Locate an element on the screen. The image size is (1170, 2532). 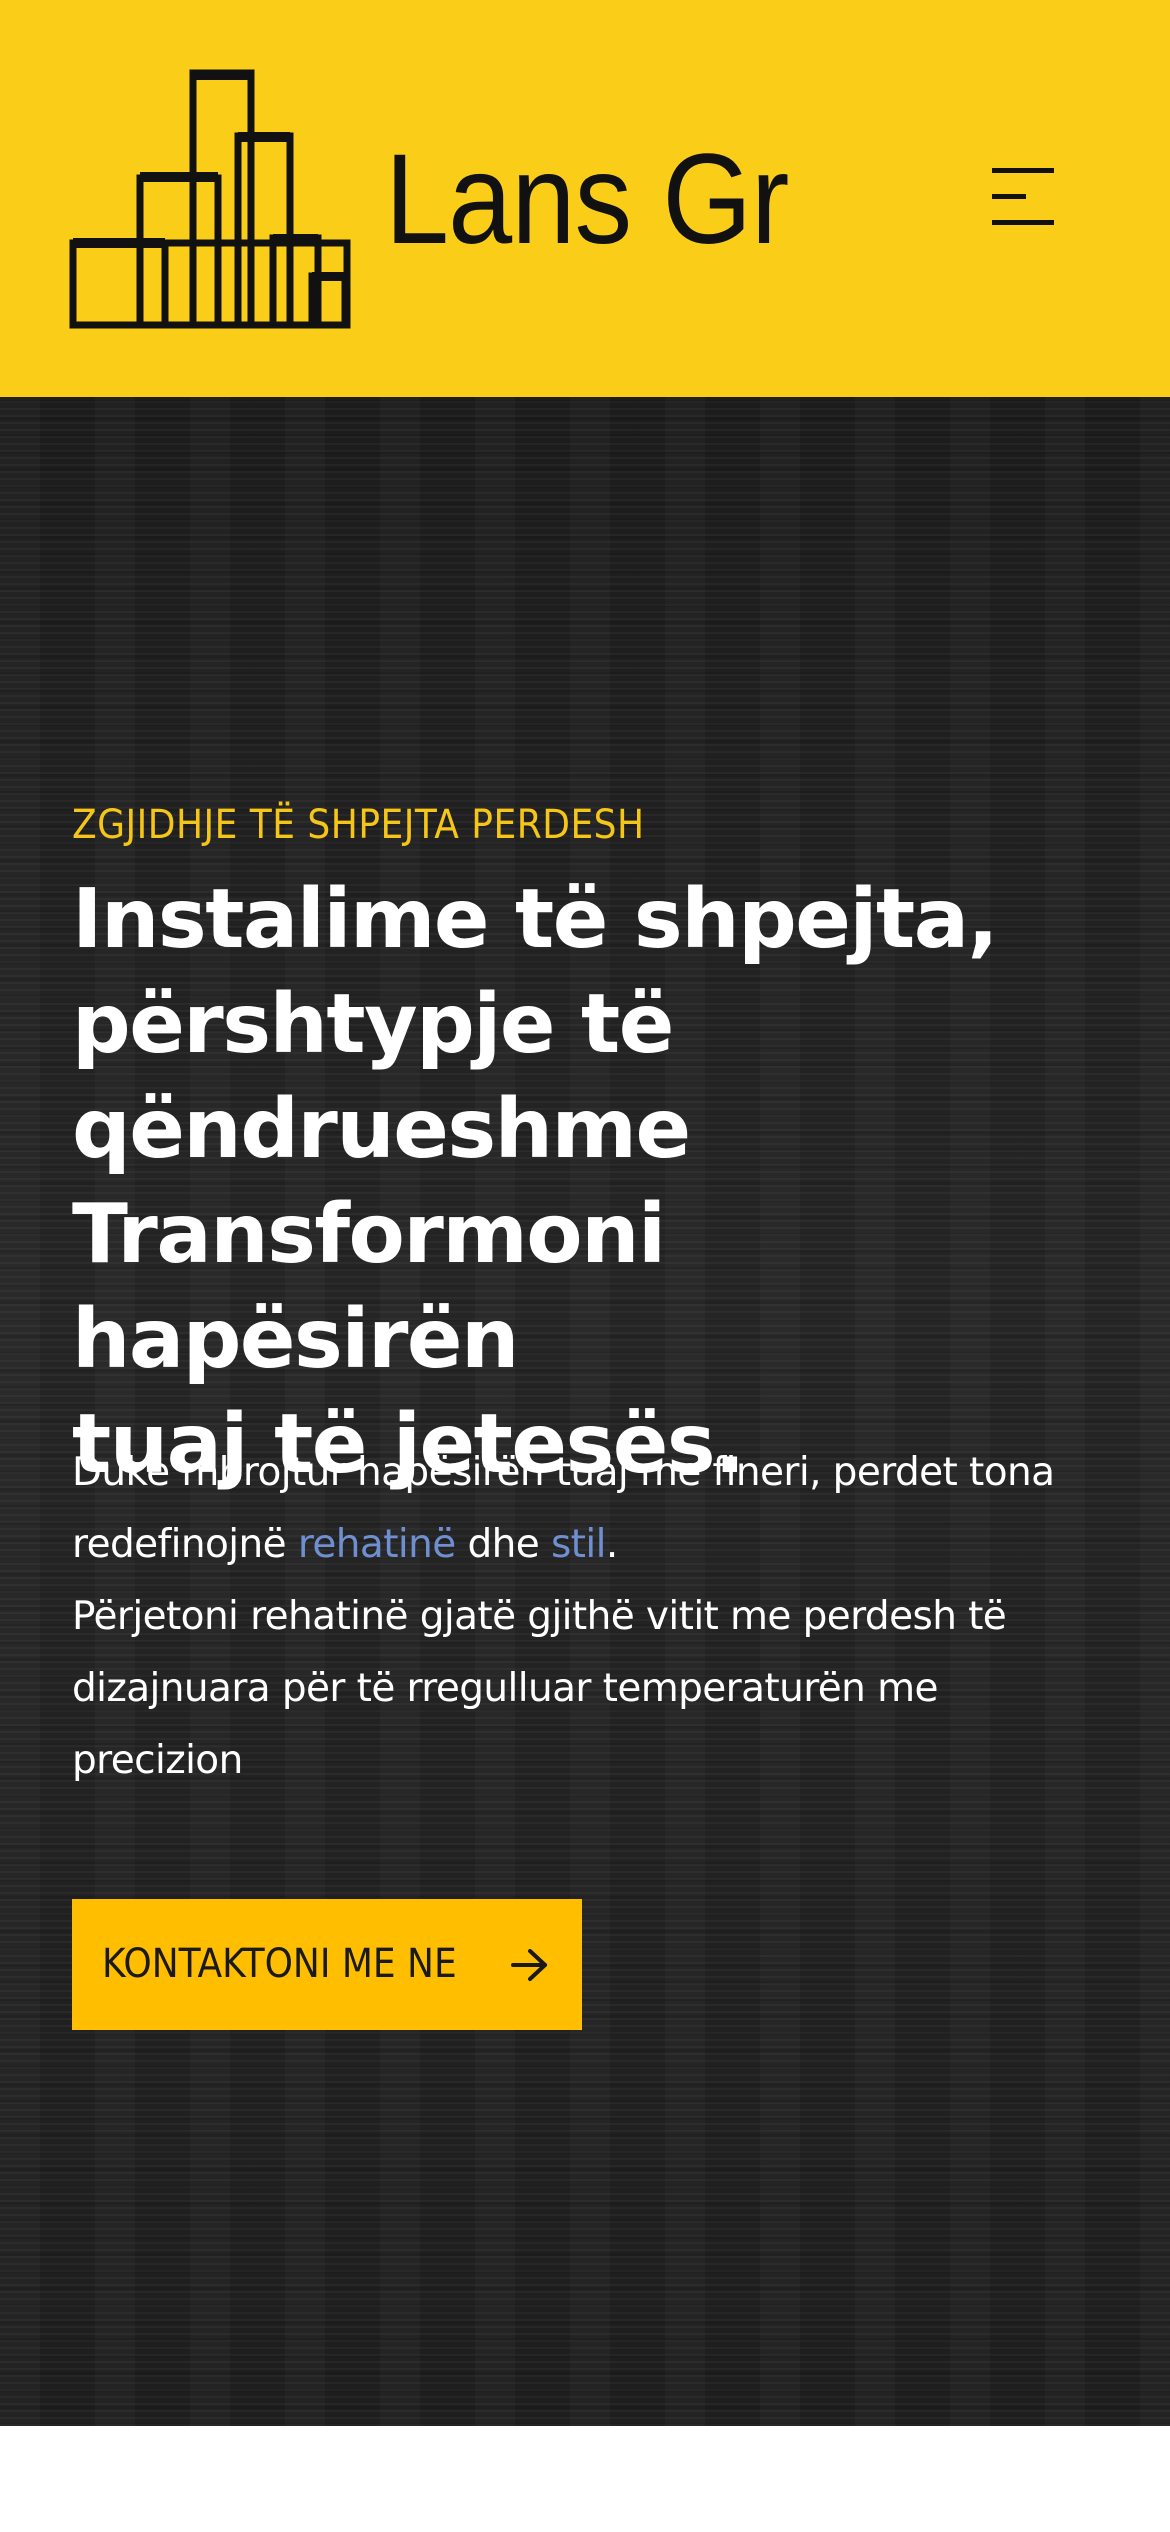
description-line: precizion is located at coordinates (157, 1760).